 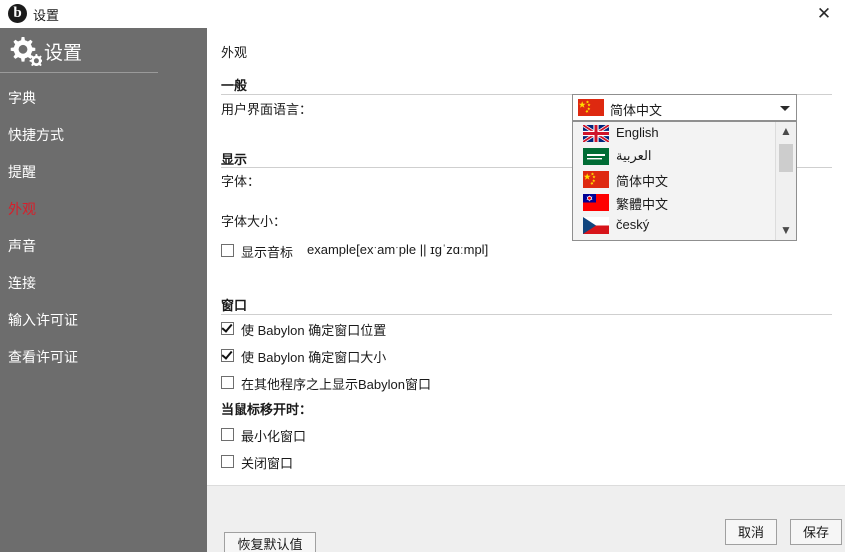 What do you see at coordinates (637, 132) in the screenshot?
I see `language-option-english-label: English` at bounding box center [637, 132].